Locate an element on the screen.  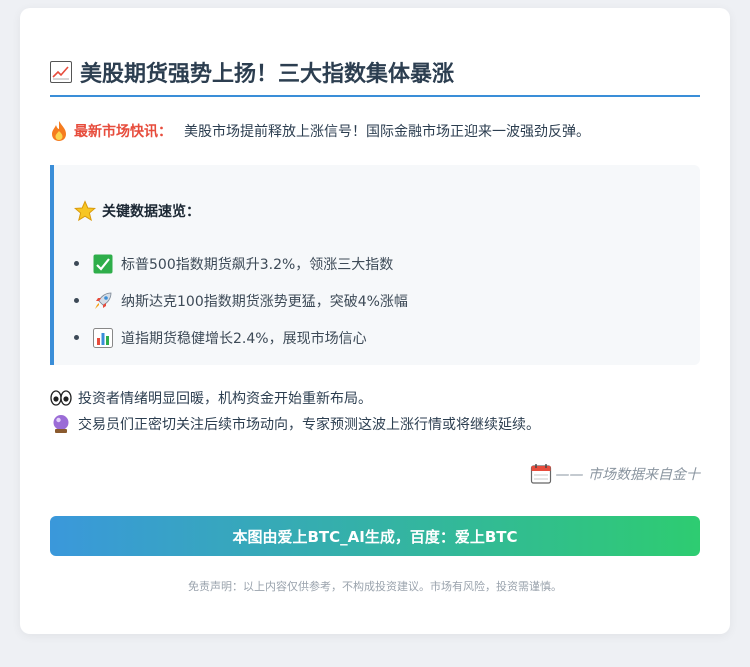
note-text: 交易员们正密切关注后续市场动向，专家预测这波上涨行情或将继续延续。 is located at coordinates (309, 425).